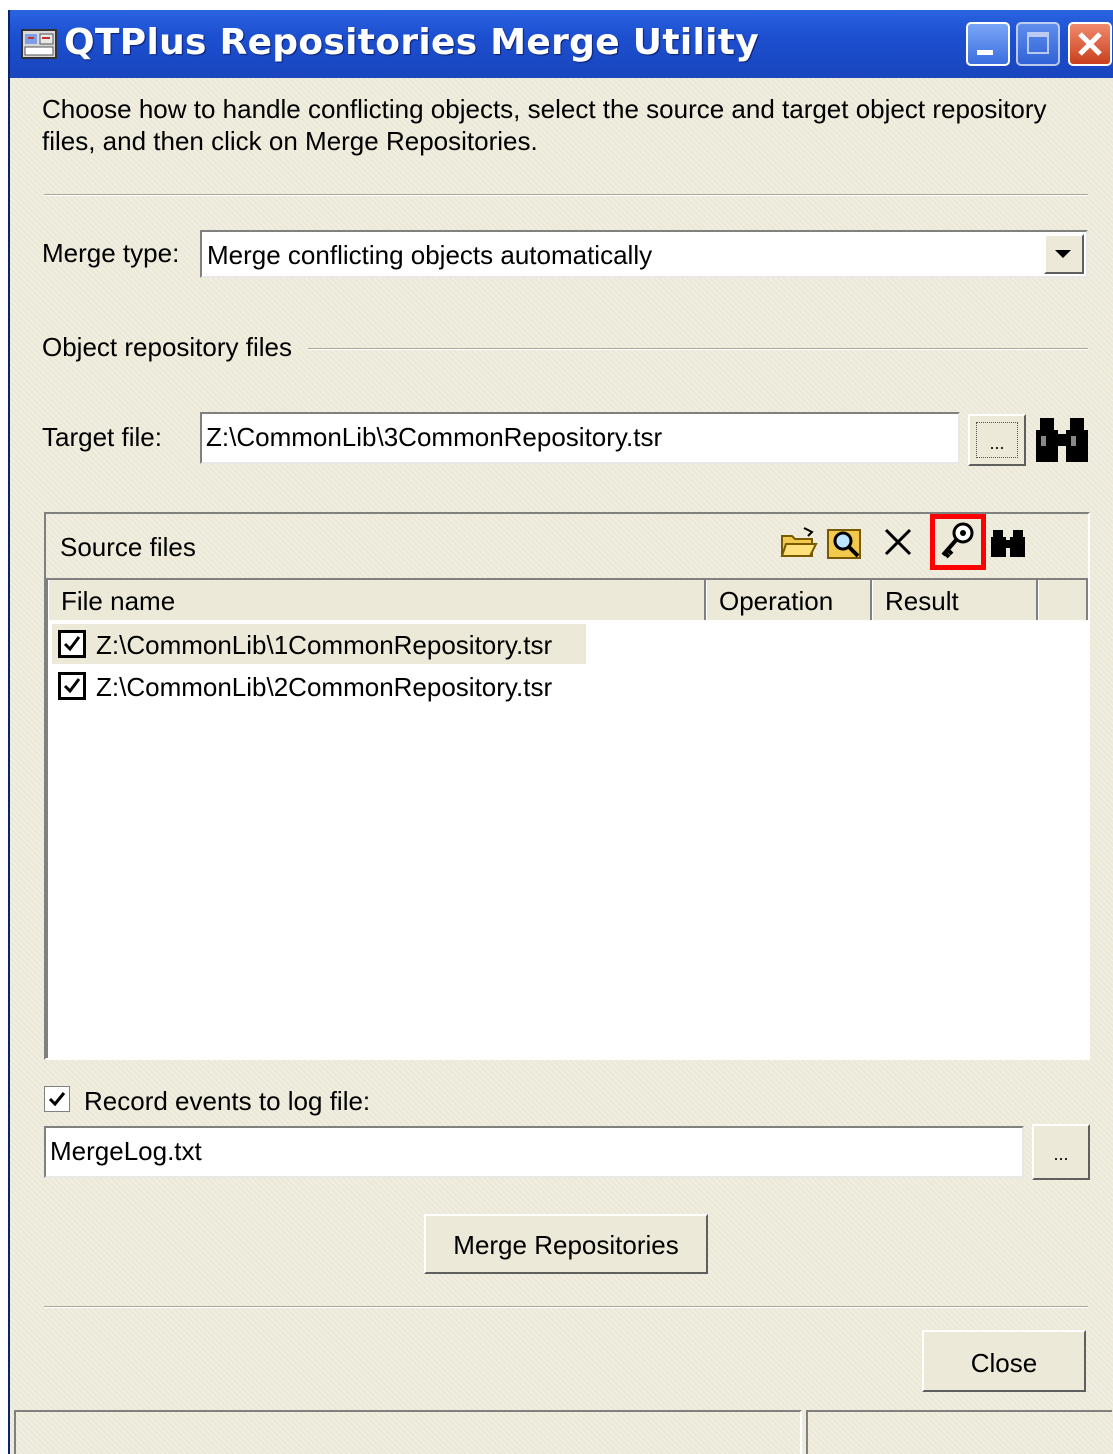 Image resolution: width=1113 pixels, height=1454 pixels. Describe the element at coordinates (324, 687) in the screenshot. I see `row-2-file-name: Z:\CommonLib\2CommonRepository.tsr` at that location.